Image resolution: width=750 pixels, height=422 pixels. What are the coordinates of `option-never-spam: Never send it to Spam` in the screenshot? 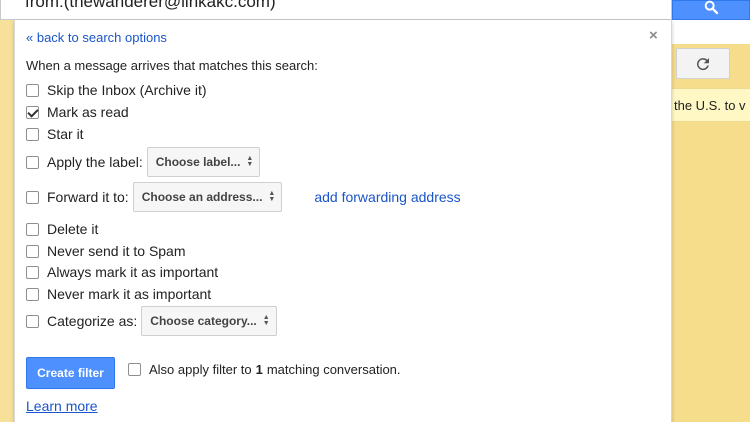 It's located at (106, 251).